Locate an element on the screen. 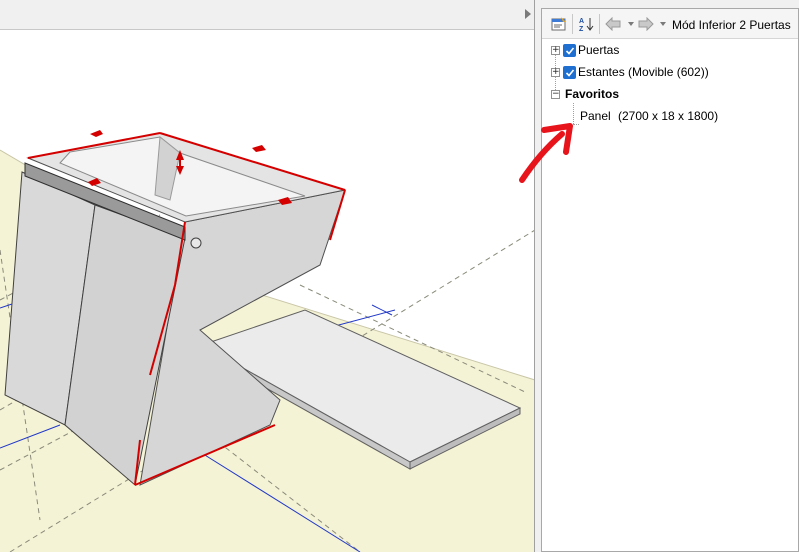 The width and height of the screenshot is (799, 552). panel-dimensions: (2700 x 18 x 1800) is located at coordinates (668, 116).